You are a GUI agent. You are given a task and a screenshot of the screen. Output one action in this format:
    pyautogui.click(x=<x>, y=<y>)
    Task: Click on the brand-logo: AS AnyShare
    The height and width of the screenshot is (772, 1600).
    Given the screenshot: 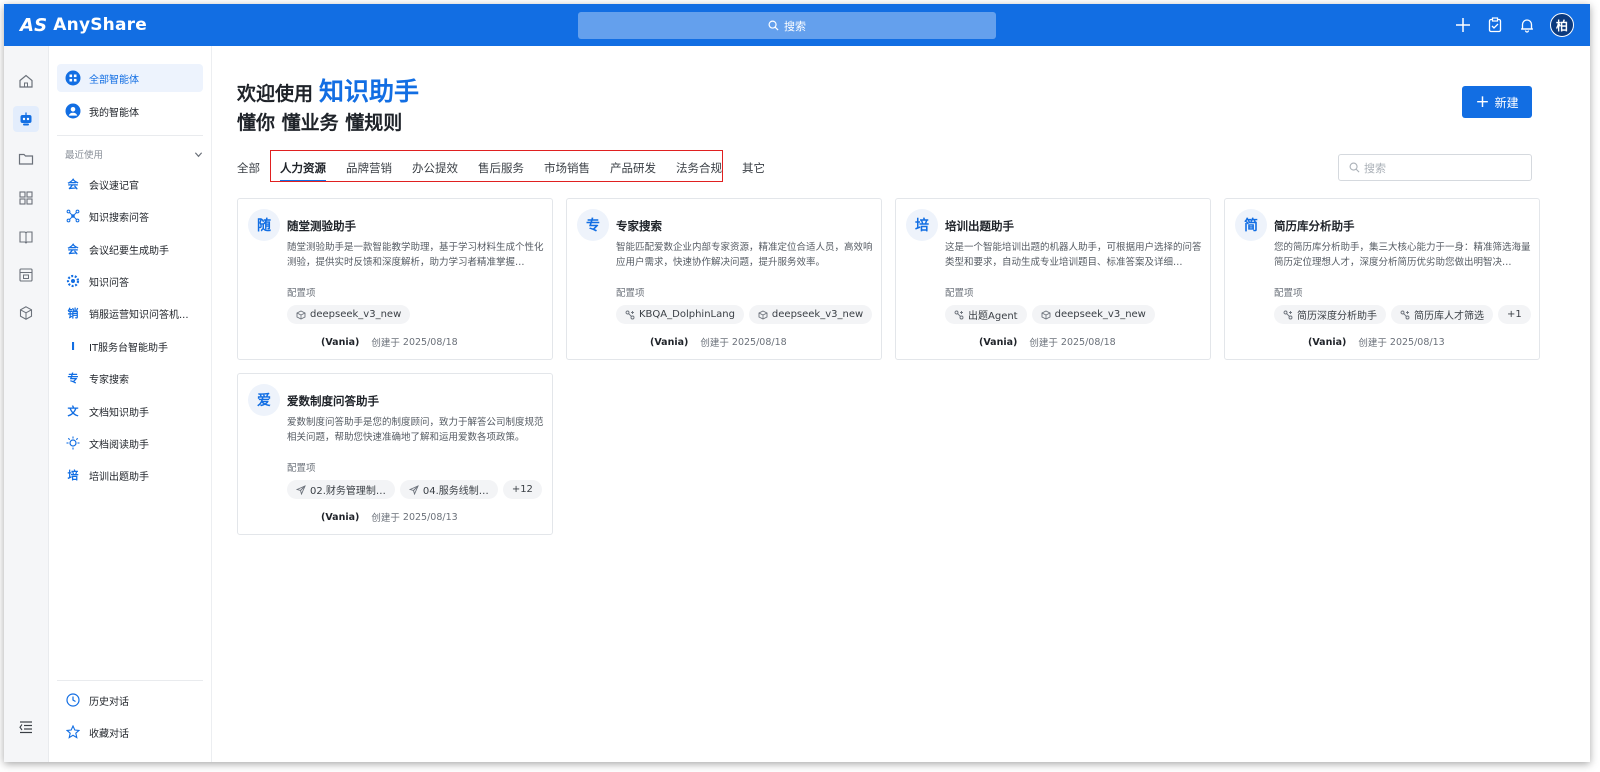 What is the action you would take?
    pyautogui.click(x=83, y=25)
    